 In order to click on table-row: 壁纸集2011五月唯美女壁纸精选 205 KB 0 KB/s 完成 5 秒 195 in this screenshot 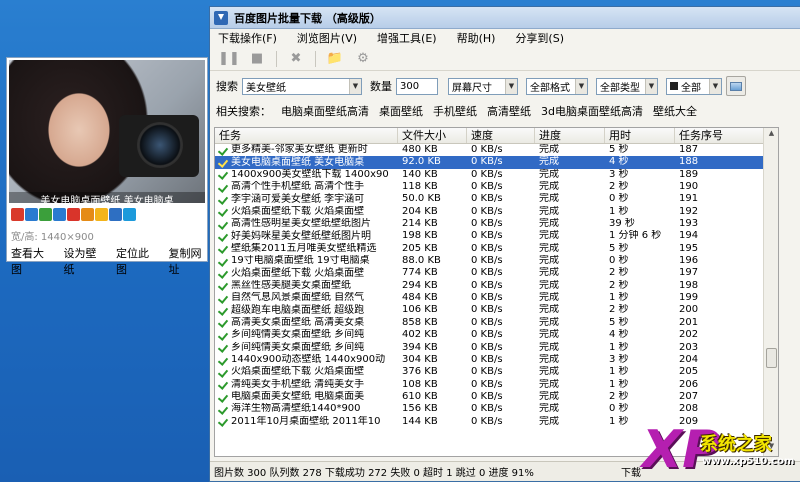, I will do `click(496, 249)`.